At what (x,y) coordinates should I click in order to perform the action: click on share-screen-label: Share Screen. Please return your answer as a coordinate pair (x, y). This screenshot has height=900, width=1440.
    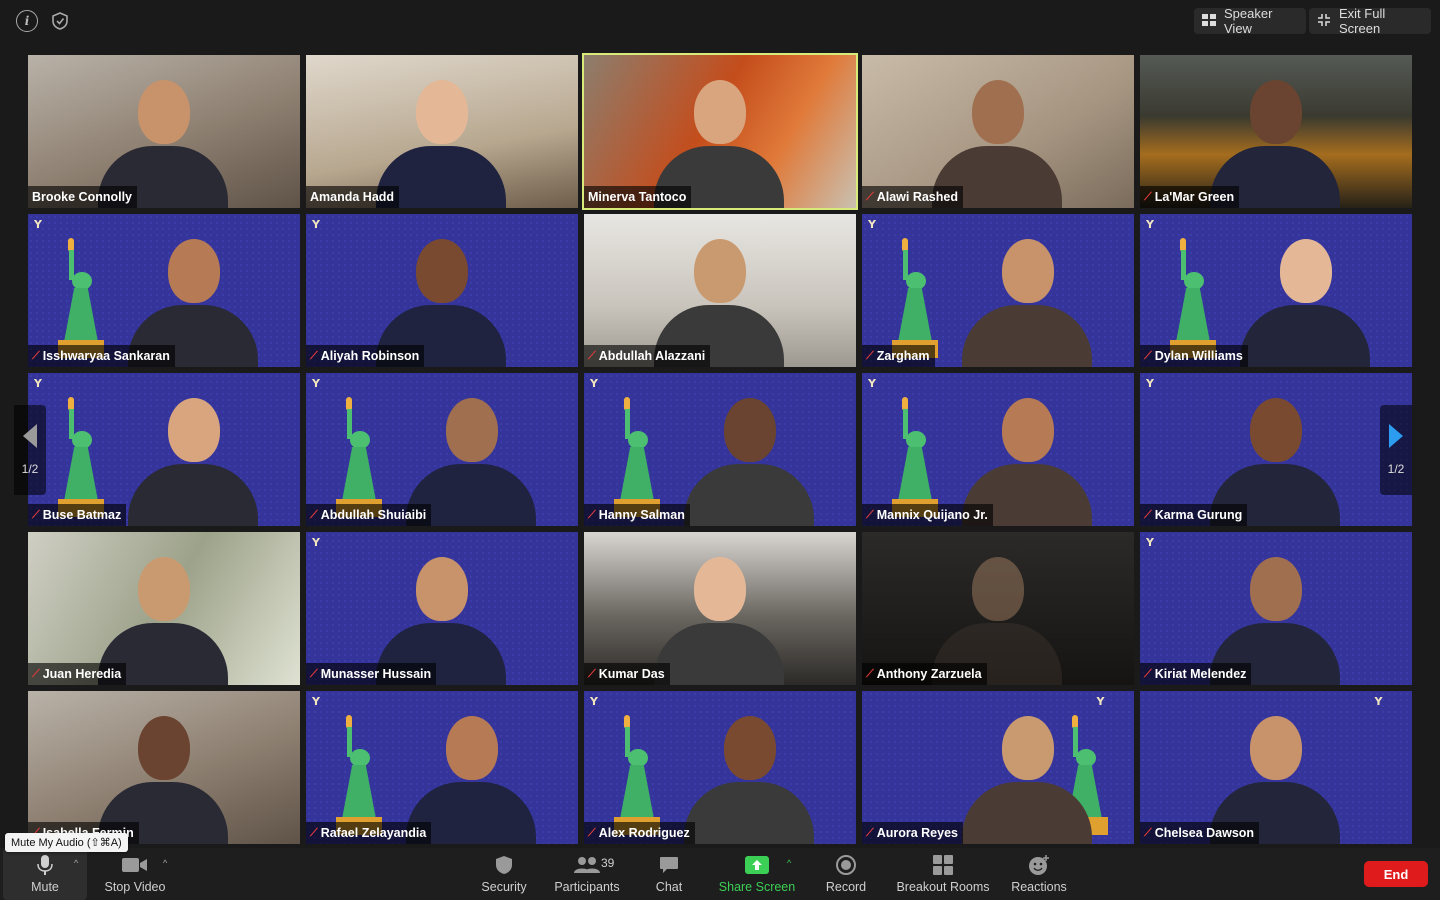
    Looking at the image, I should click on (757, 887).